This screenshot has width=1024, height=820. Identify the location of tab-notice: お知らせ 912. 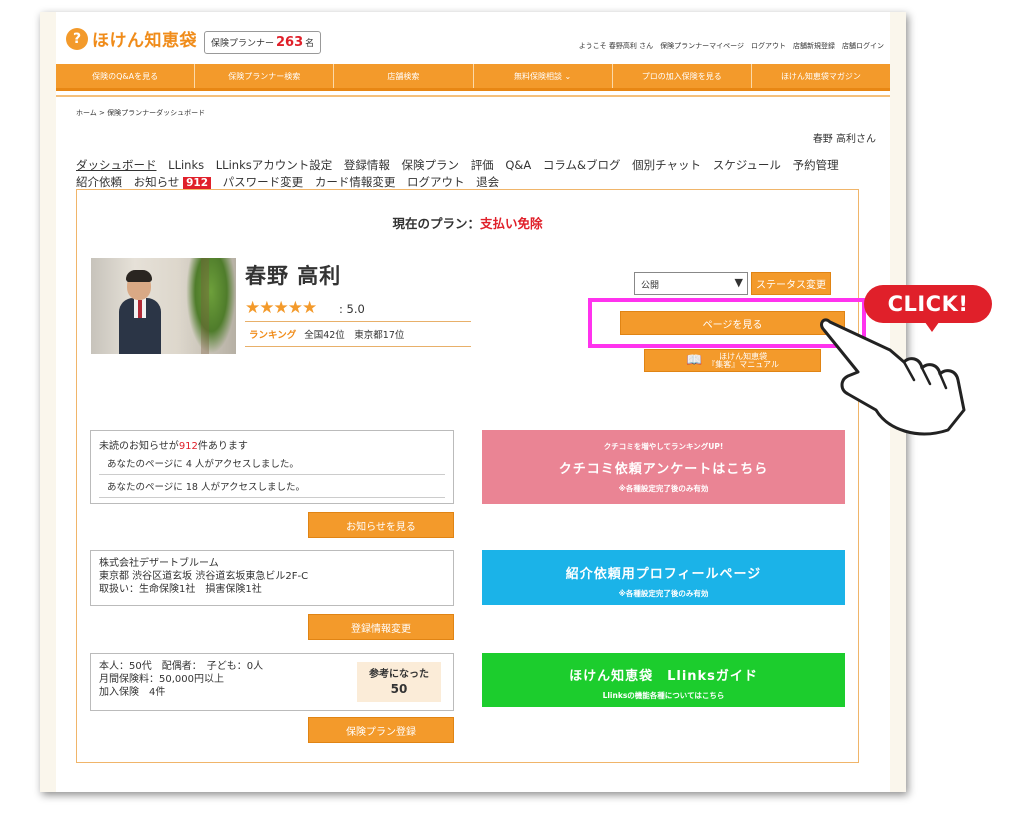
(172, 182).